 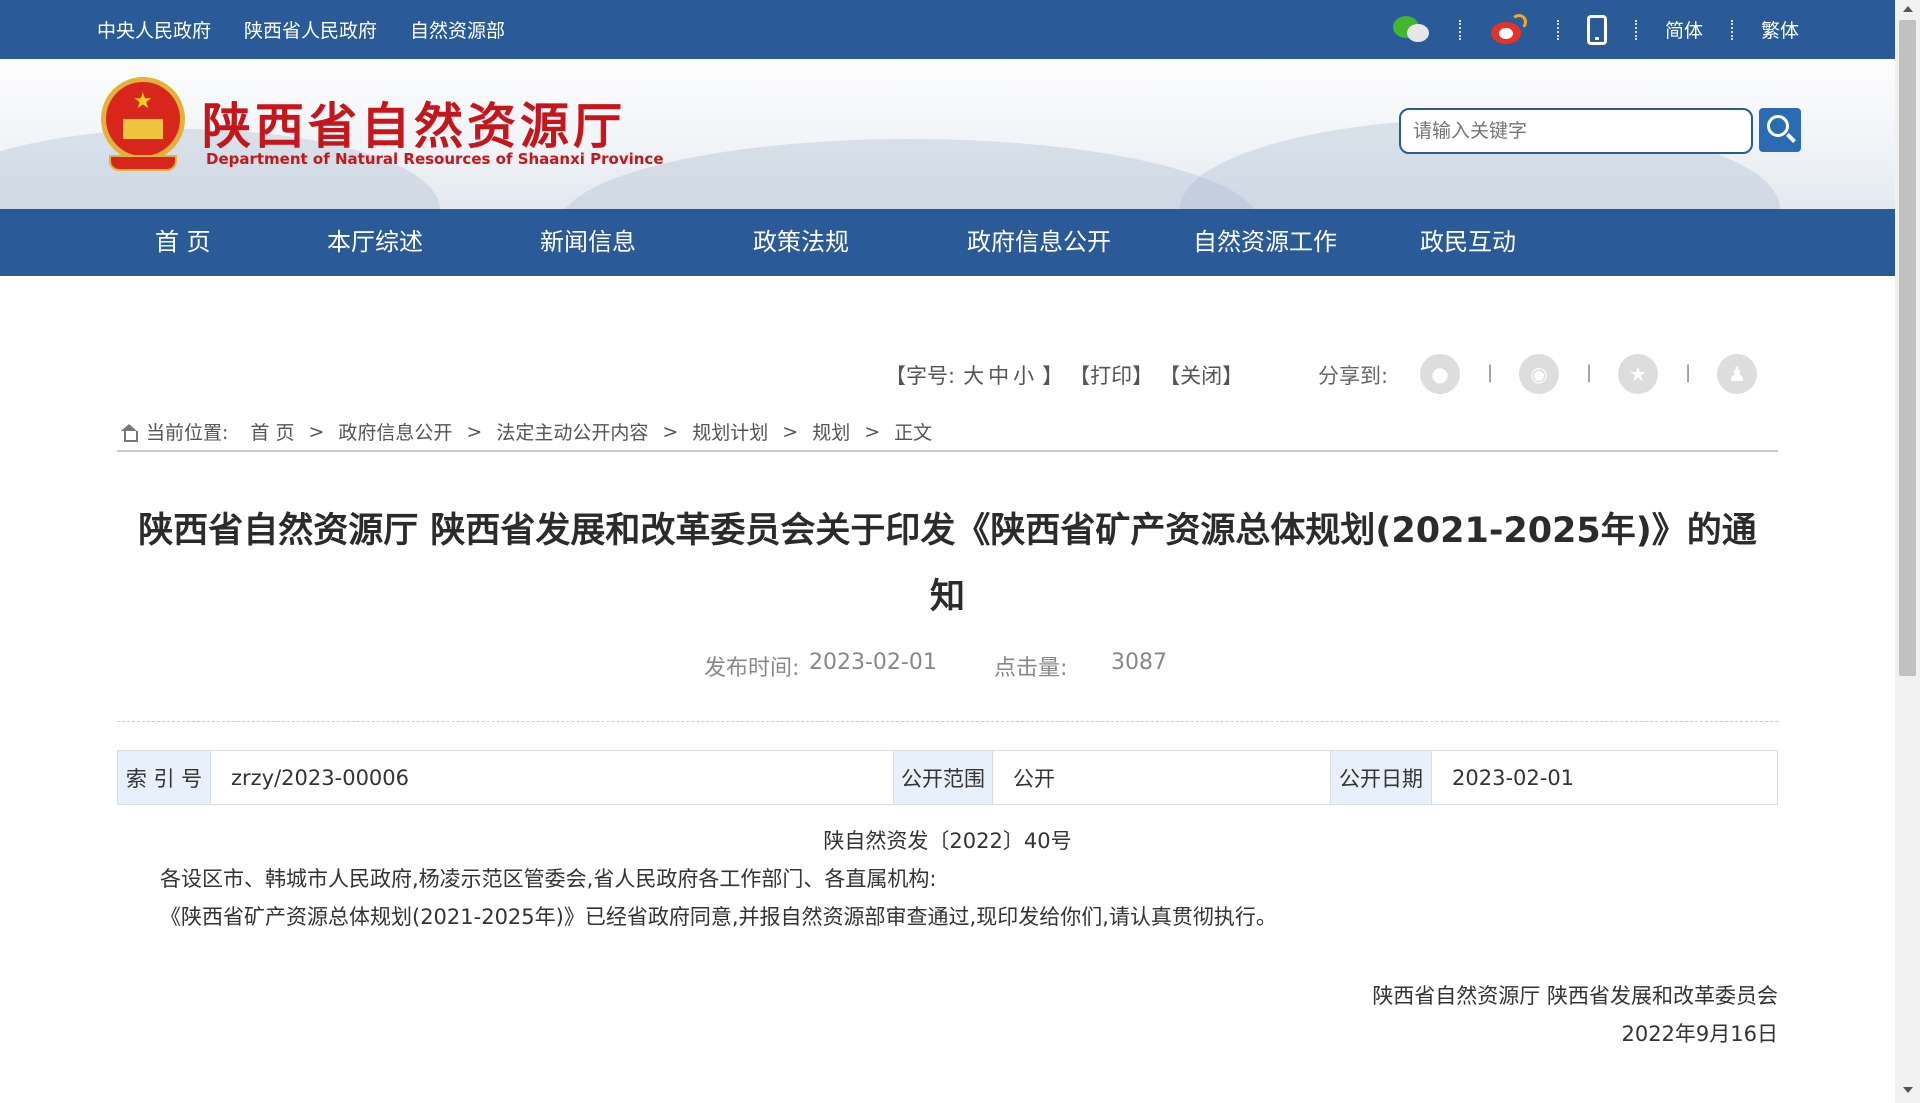 What do you see at coordinates (457, 29) in the screenshot?
I see `top-link-mnr: 自然资源部` at bounding box center [457, 29].